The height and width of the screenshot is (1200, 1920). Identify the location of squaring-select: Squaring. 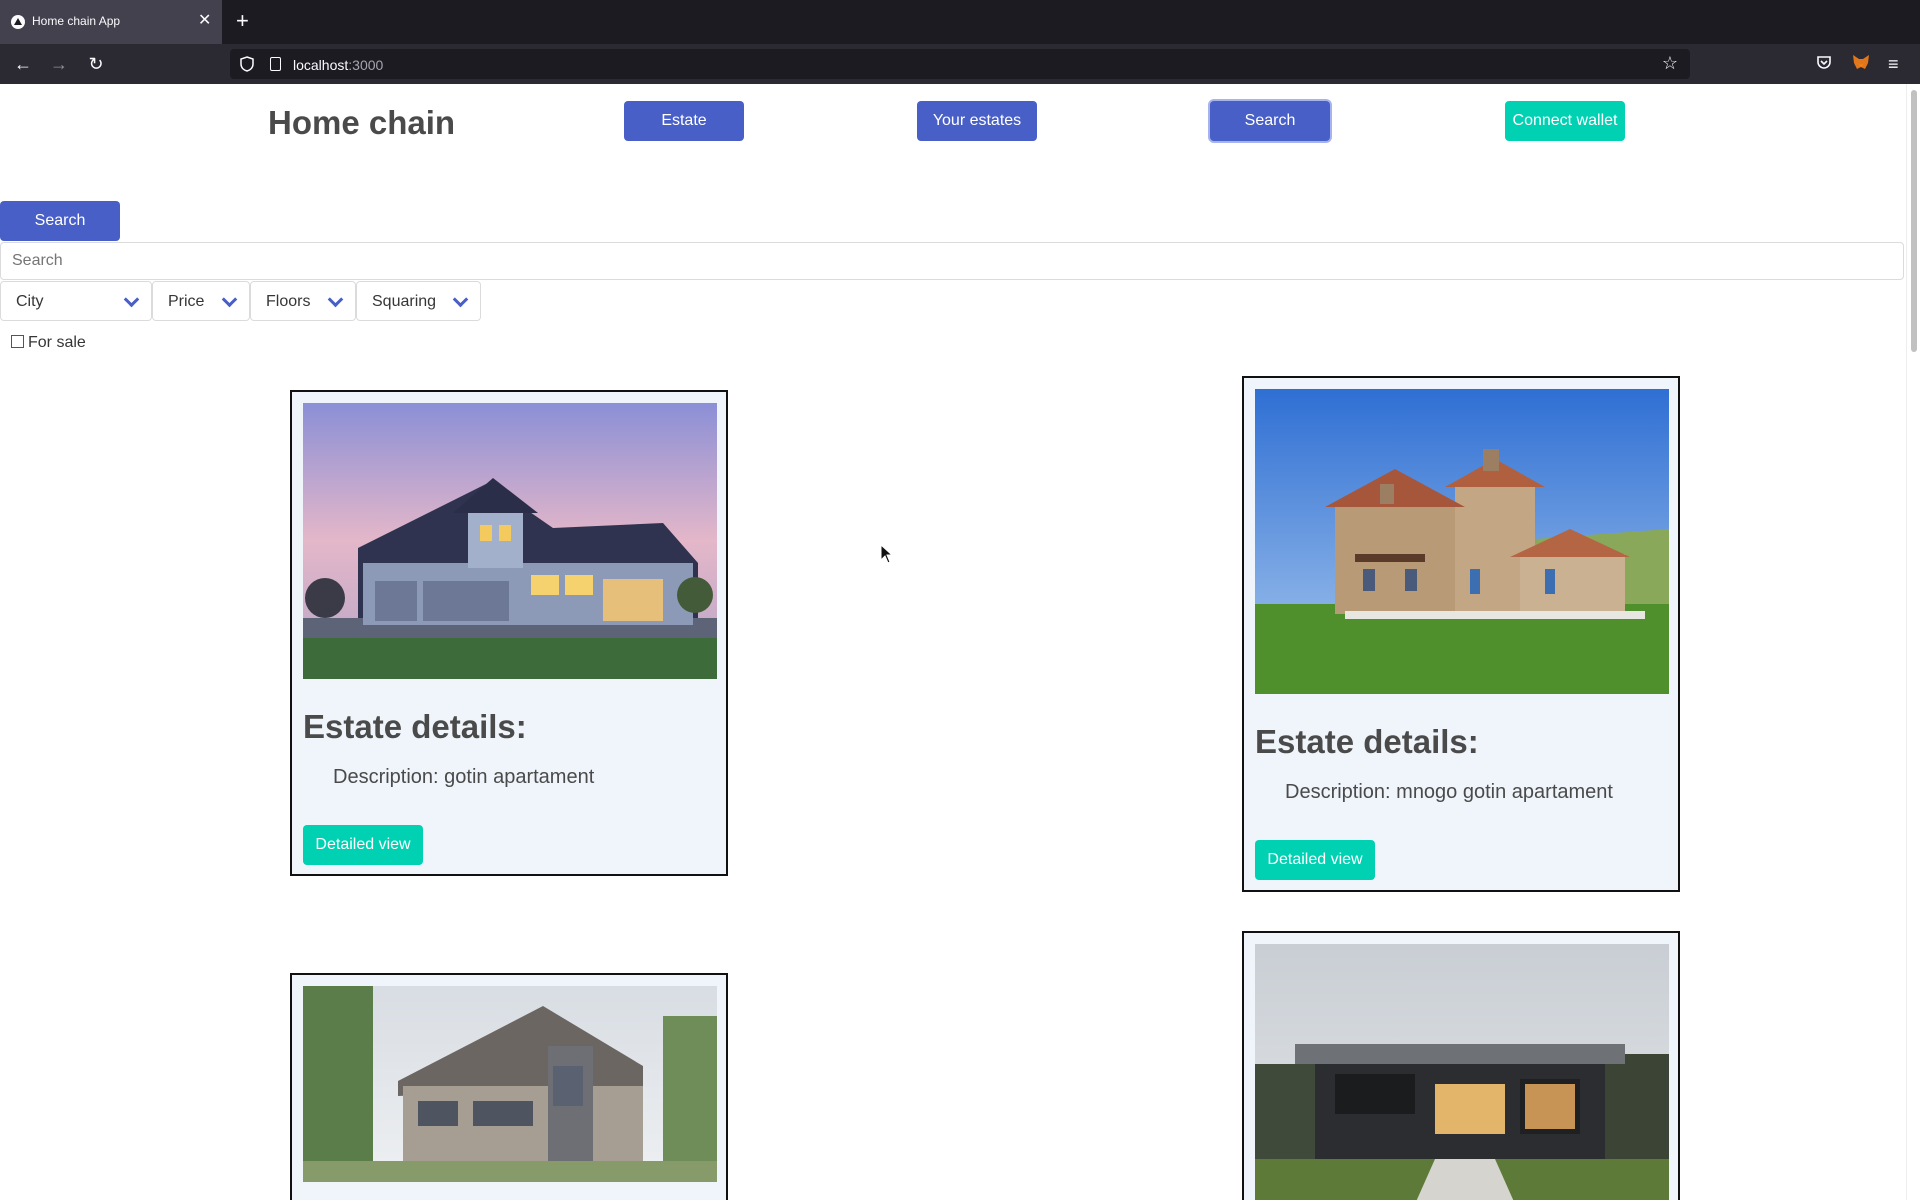
(418, 301).